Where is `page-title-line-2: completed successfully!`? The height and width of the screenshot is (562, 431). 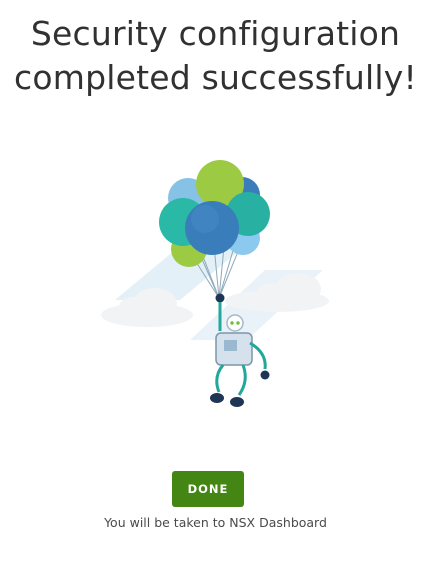 page-title-line-2: completed successfully! is located at coordinates (215, 77).